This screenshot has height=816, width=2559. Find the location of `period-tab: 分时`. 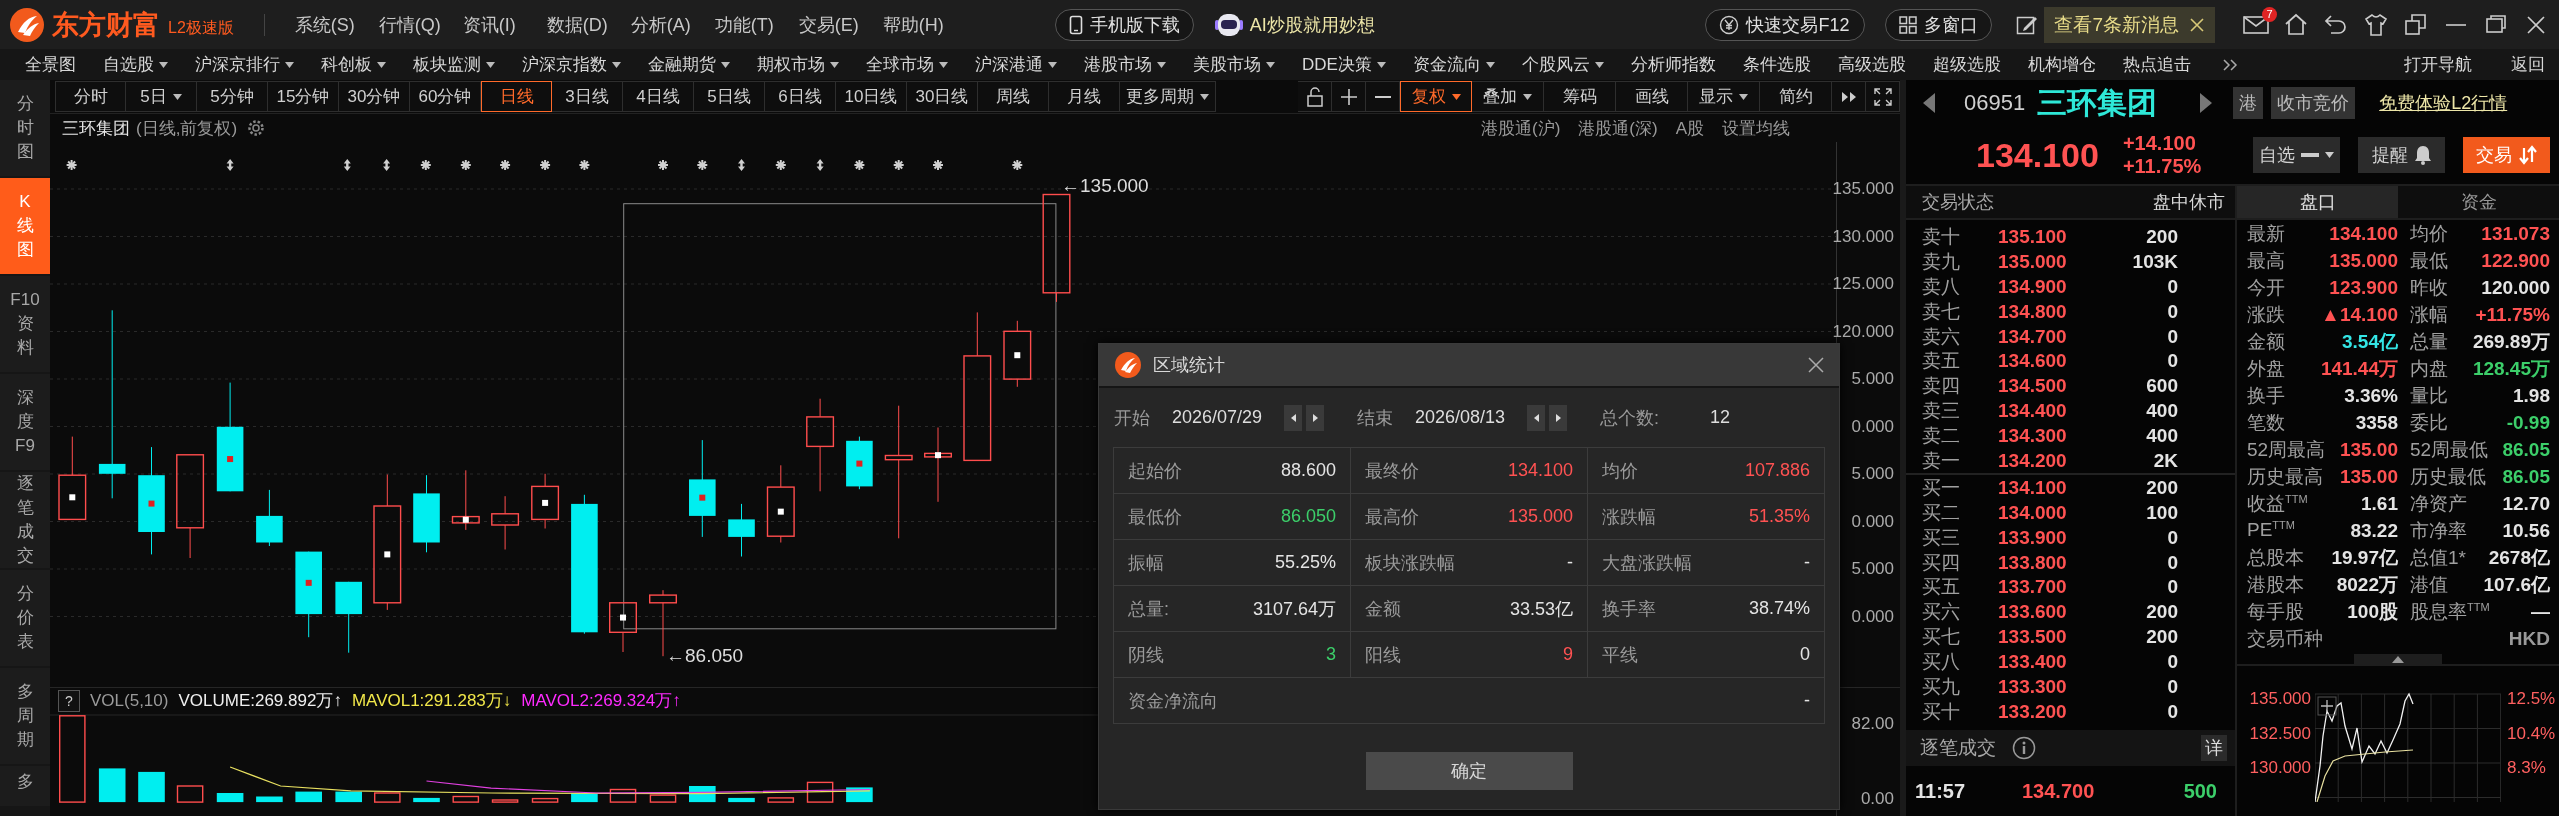

period-tab: 分时 is located at coordinates (90, 96).